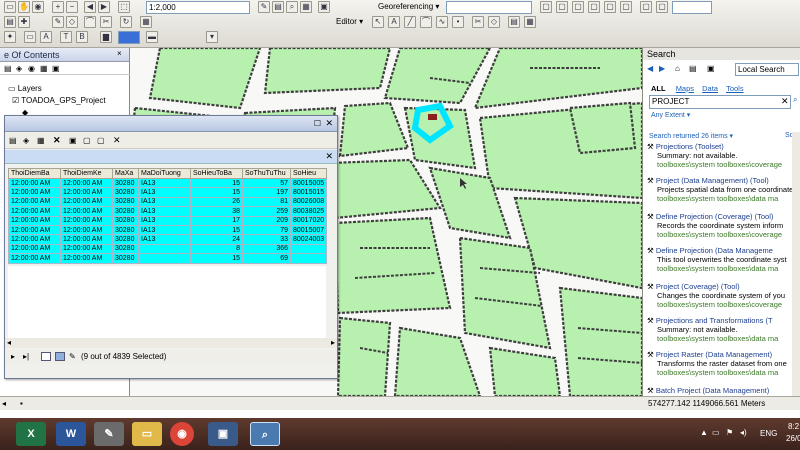  Describe the element at coordinates (410, 22) in the screenshot. I see `straight-segment-icon: ╱` at that location.